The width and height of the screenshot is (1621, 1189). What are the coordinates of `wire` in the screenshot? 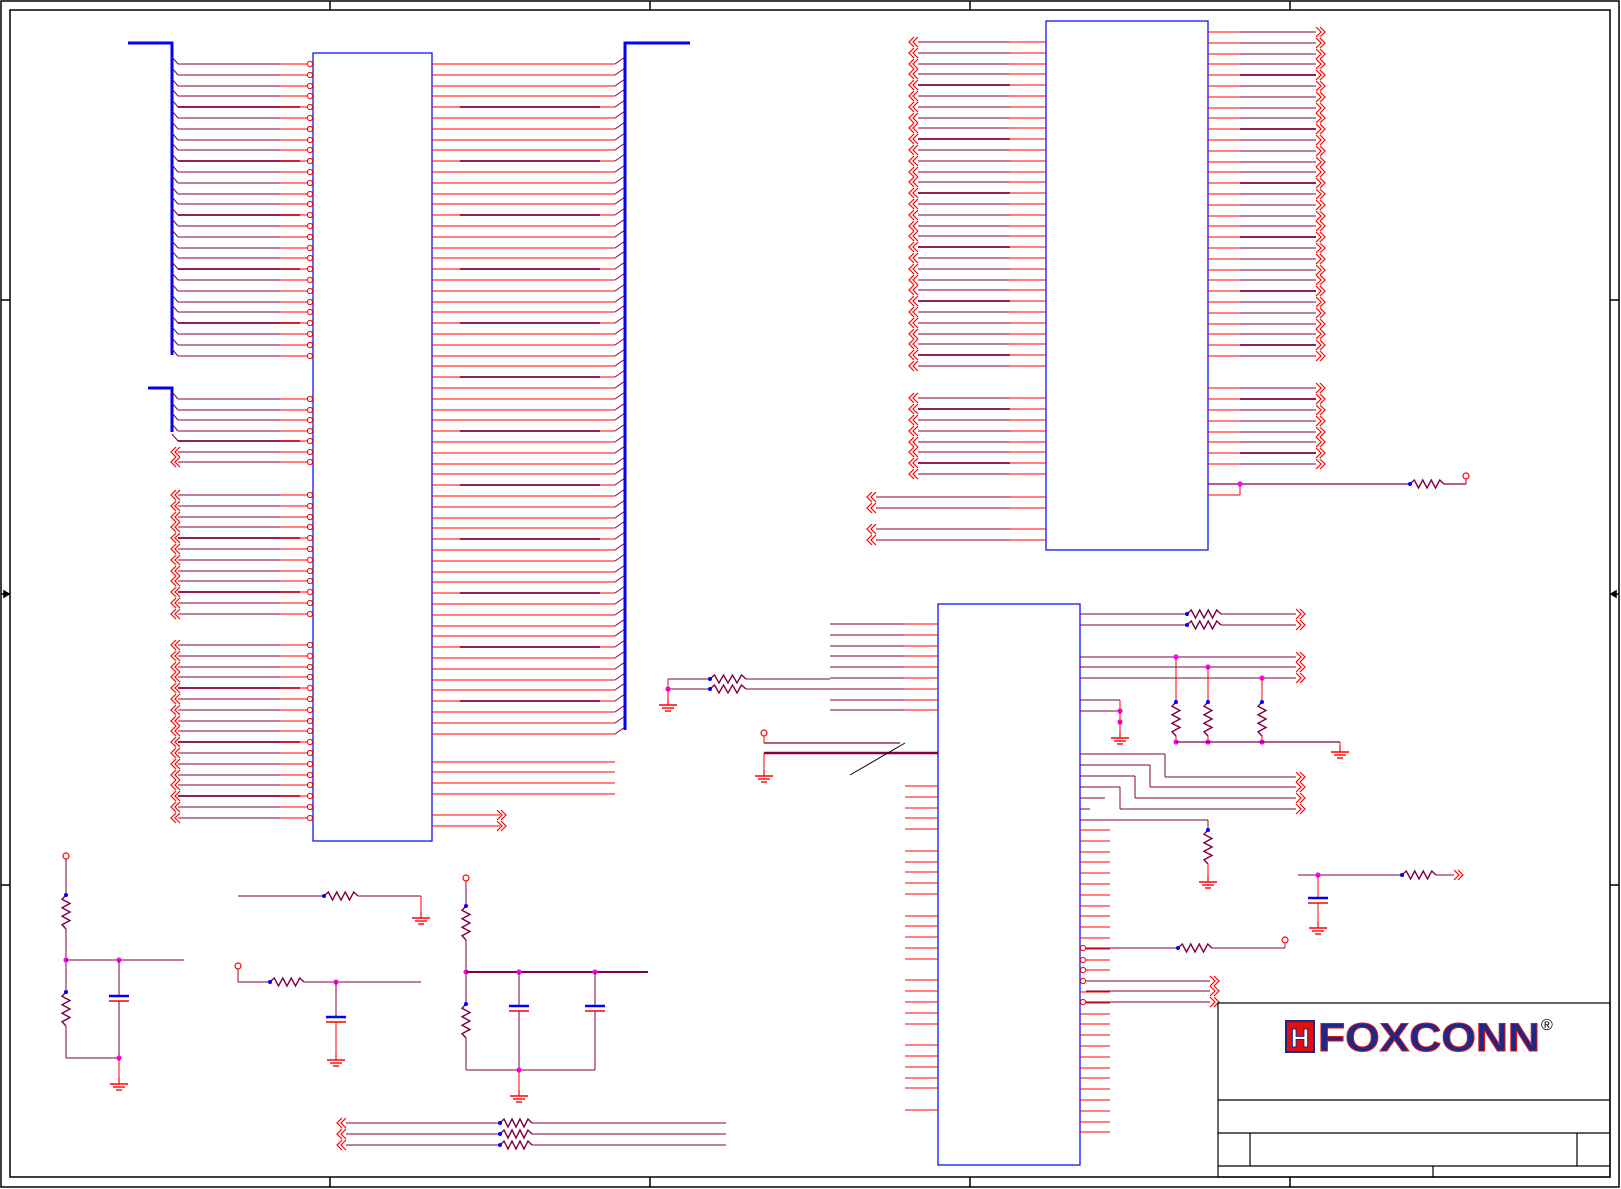 It's located at (175, 437).